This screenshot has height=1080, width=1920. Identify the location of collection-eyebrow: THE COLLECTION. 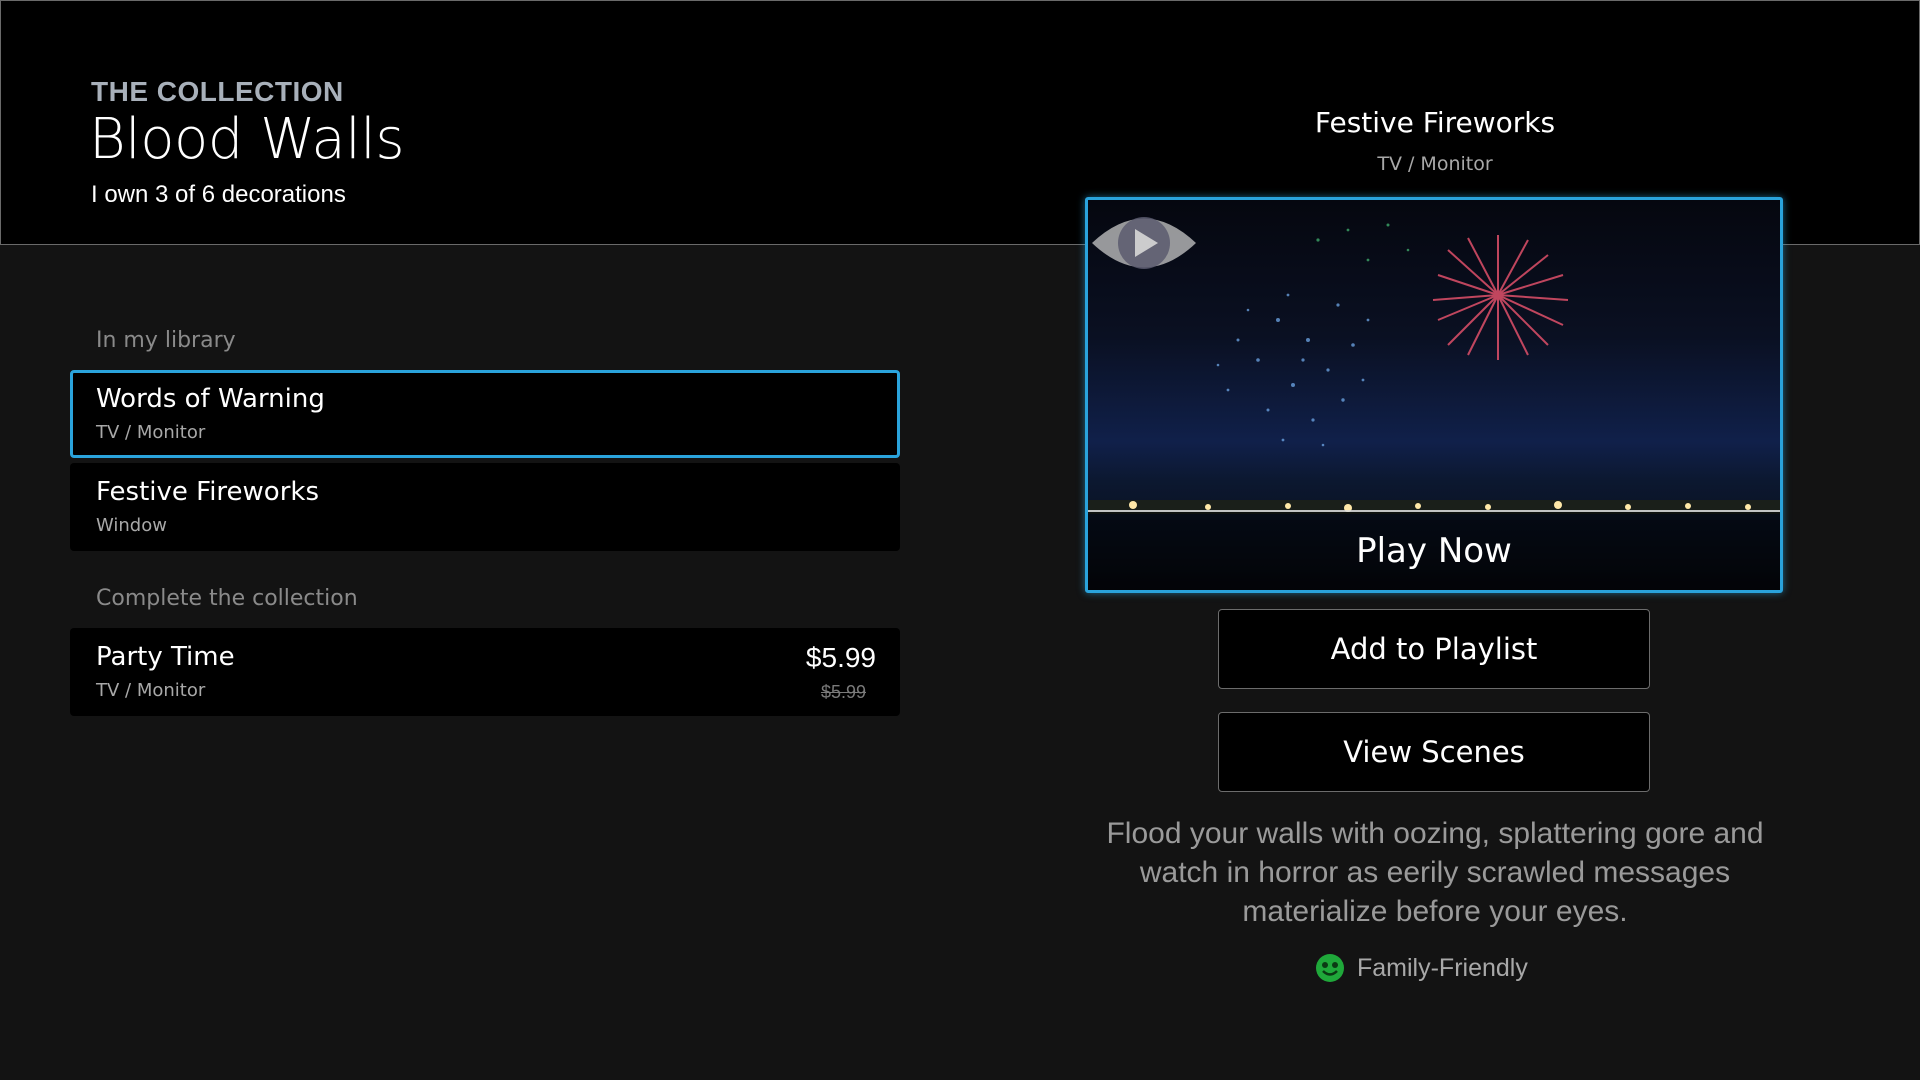
(217, 91).